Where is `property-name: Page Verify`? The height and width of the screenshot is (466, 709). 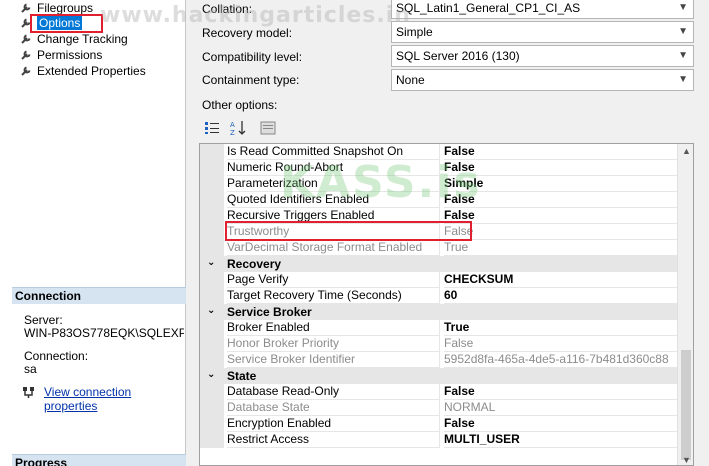 property-name: Page Verify is located at coordinates (333, 280).